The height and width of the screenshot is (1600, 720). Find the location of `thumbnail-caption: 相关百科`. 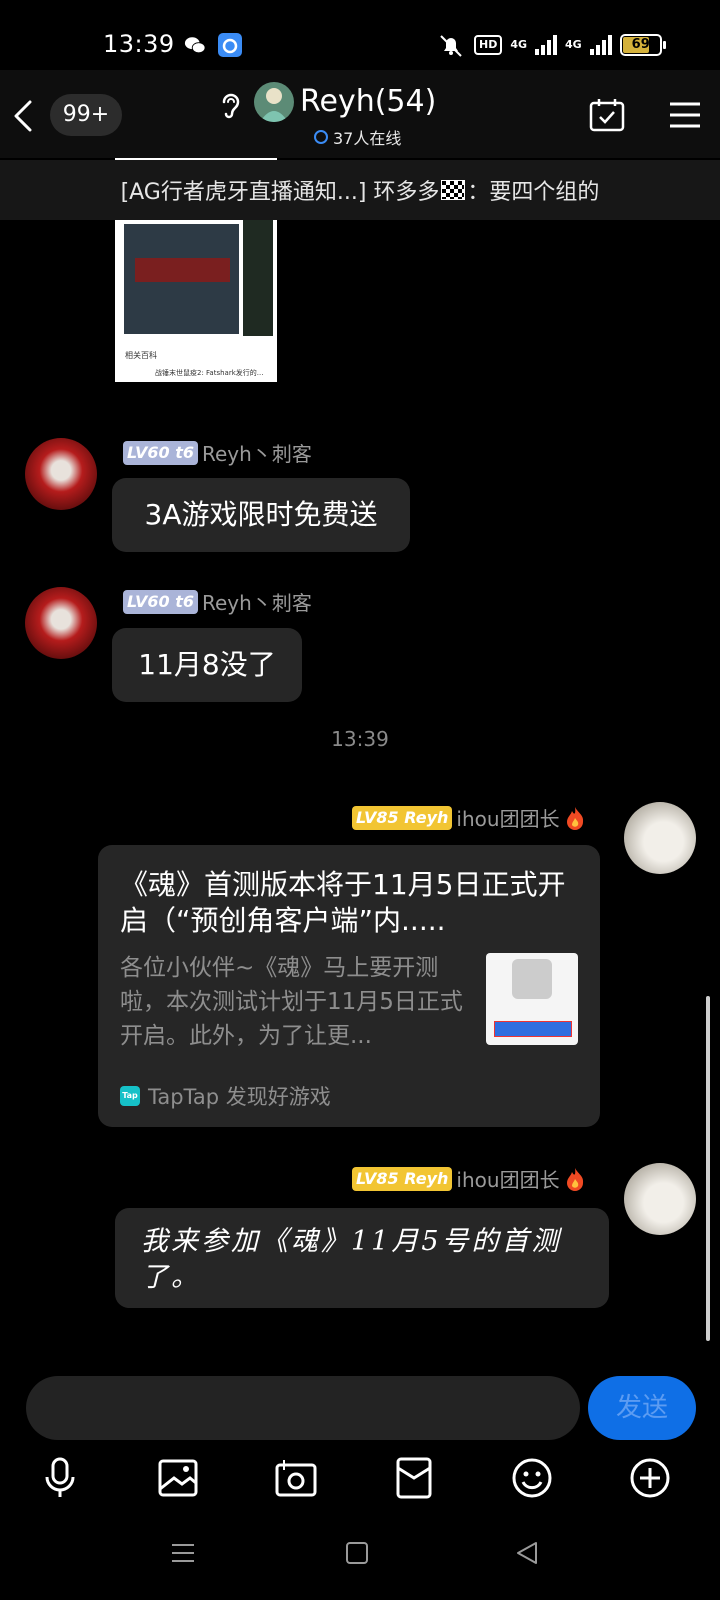

thumbnail-caption: 相关百科 is located at coordinates (141, 355).